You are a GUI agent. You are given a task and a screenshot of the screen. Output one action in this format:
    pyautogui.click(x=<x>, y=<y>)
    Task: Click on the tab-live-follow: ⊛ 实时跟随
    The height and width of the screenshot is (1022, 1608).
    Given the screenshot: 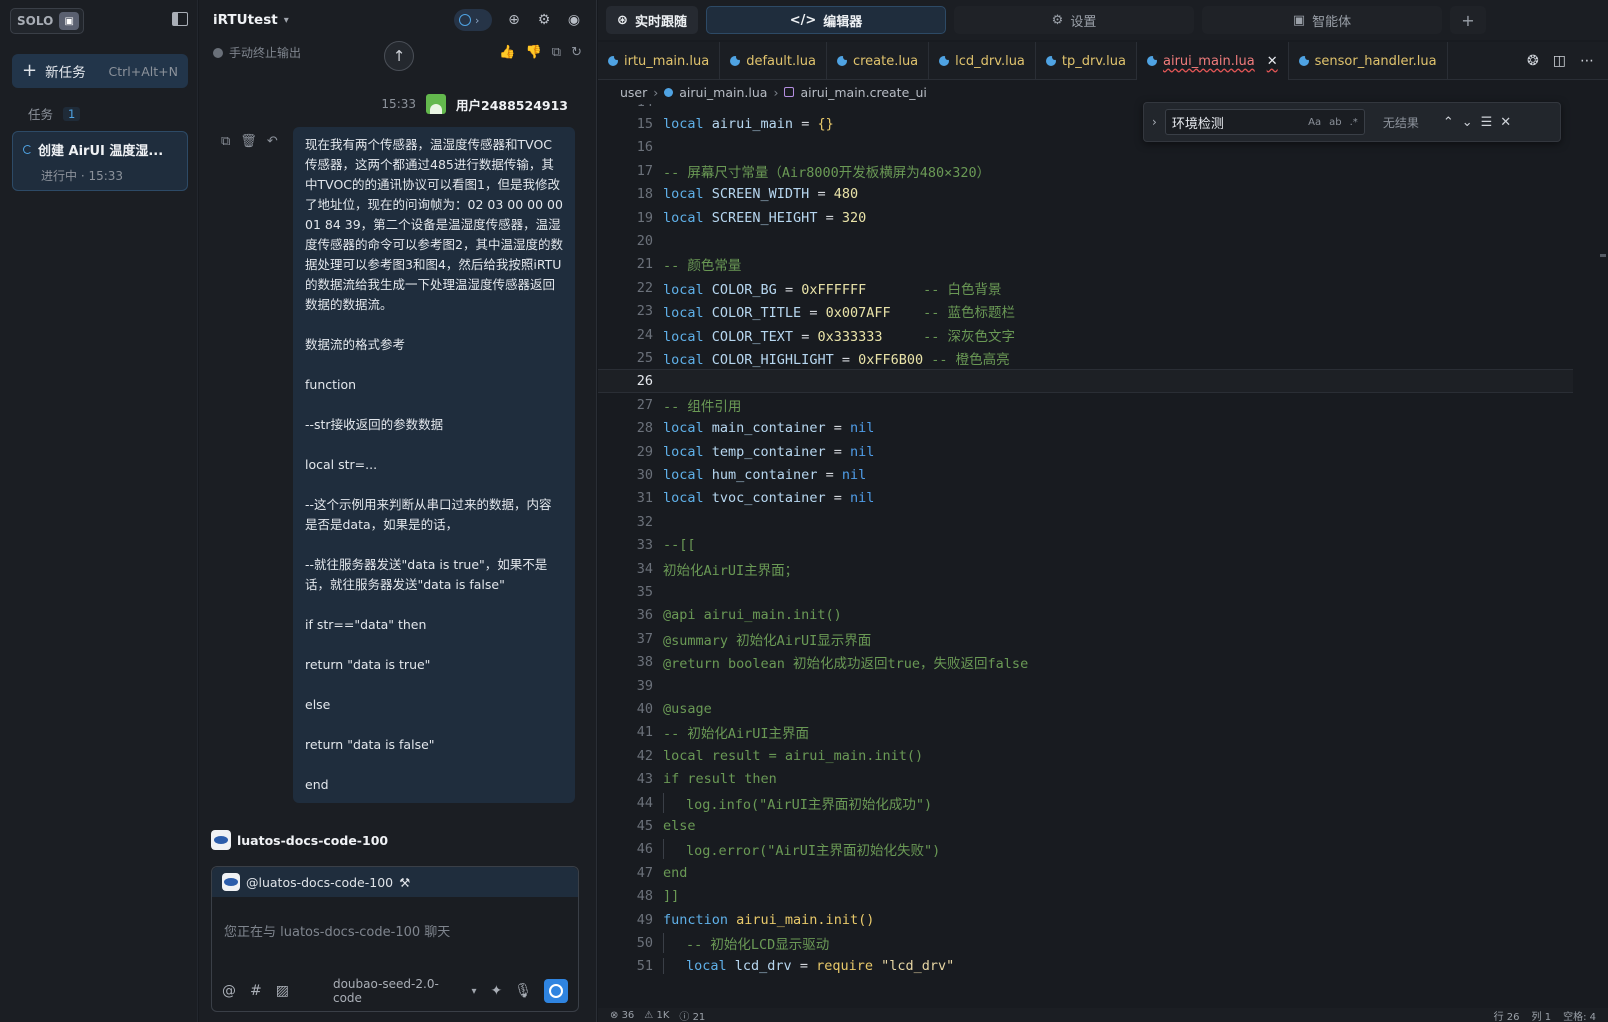 What is the action you would take?
    pyautogui.click(x=652, y=20)
    